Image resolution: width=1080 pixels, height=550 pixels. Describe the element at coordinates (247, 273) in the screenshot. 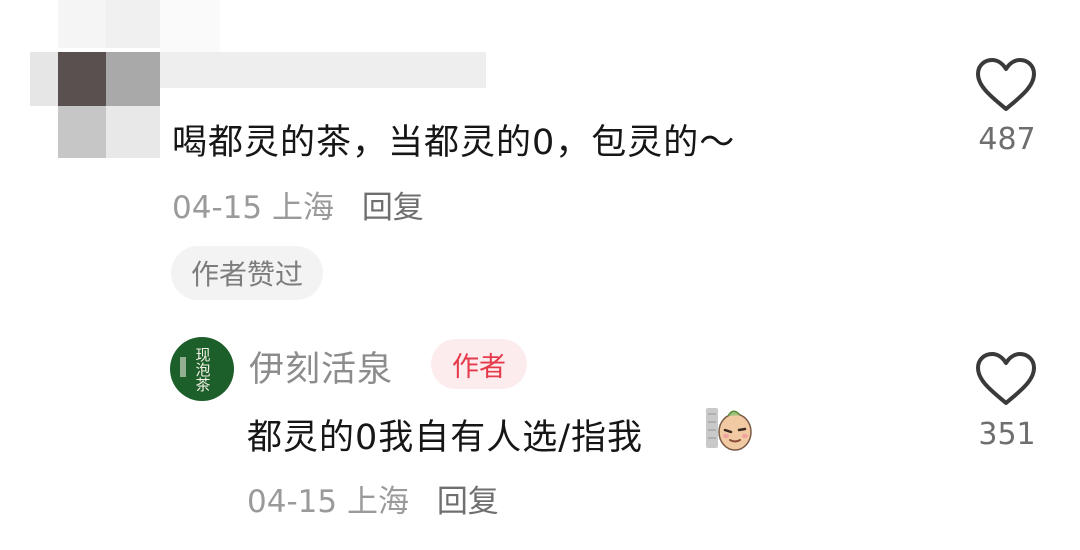

I see `liked-by-author-badge: 作者赞过` at that location.